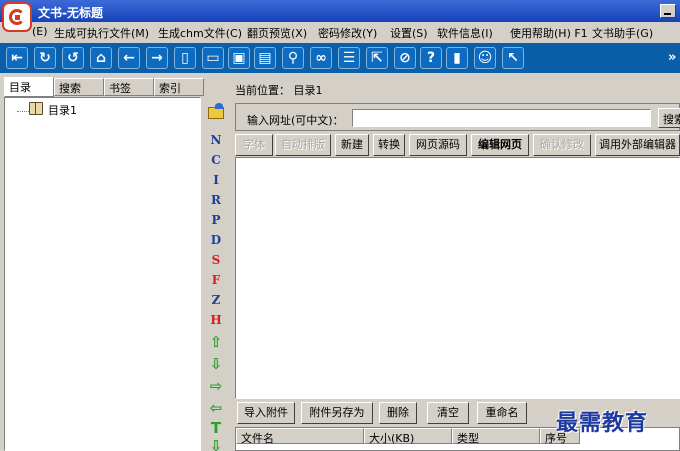 This screenshot has width=680, height=451. I want to click on open-icon: ▭, so click(213, 58).